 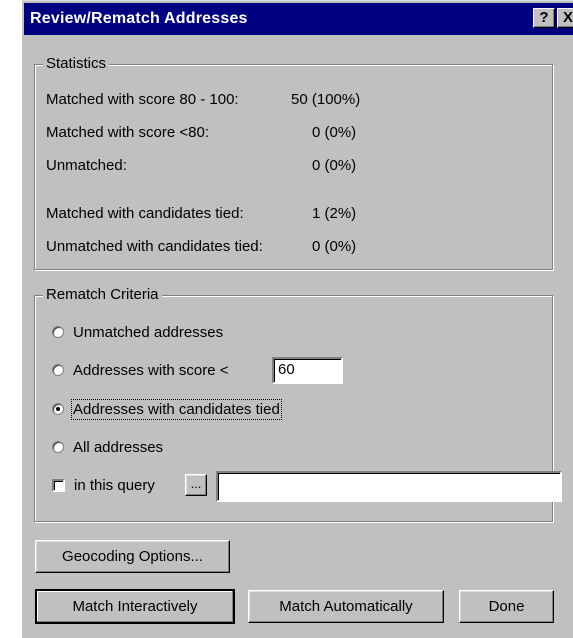 I want to click on done-label: Done, so click(x=506, y=606).